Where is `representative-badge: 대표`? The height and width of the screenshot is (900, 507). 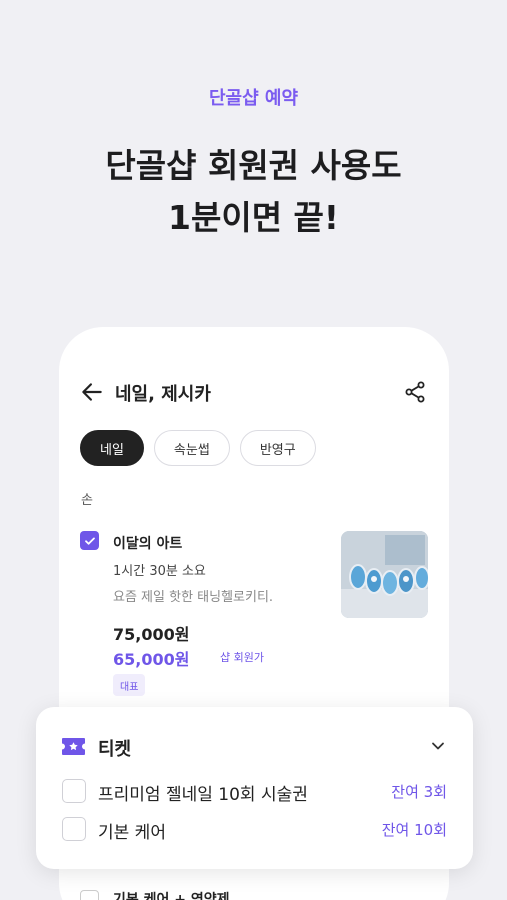 representative-badge: 대표 is located at coordinates (129, 685).